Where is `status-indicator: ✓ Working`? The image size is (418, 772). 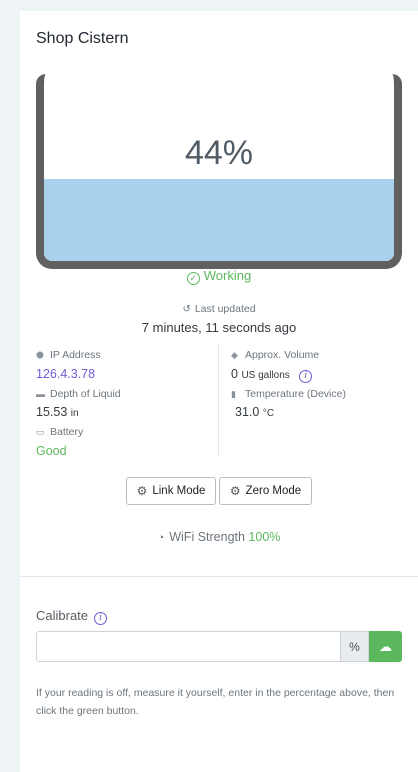
status-indicator: ✓ Working is located at coordinates (219, 276).